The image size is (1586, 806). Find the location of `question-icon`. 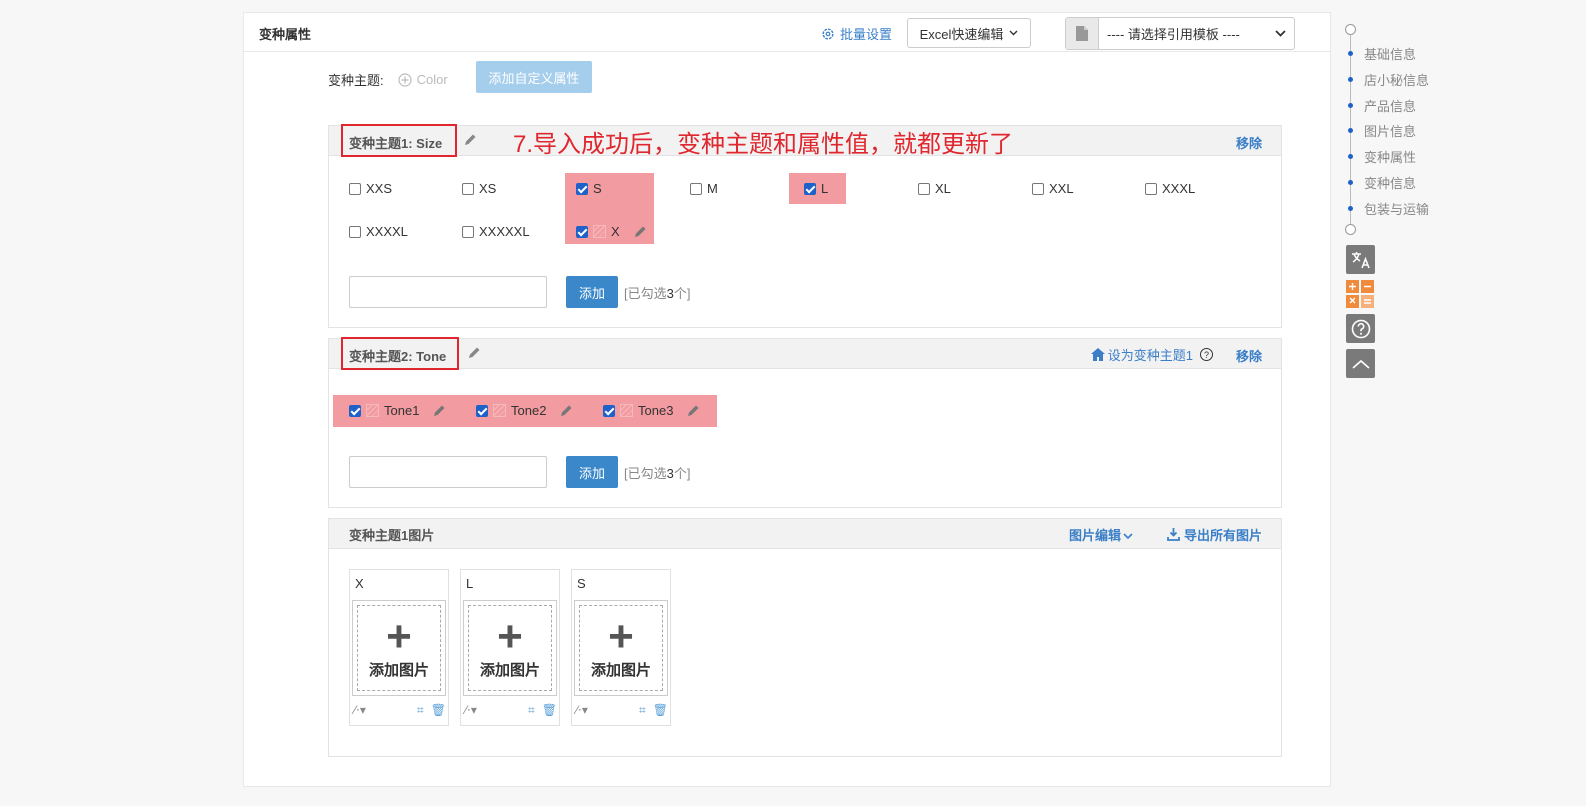

question-icon is located at coordinates (1360, 328).